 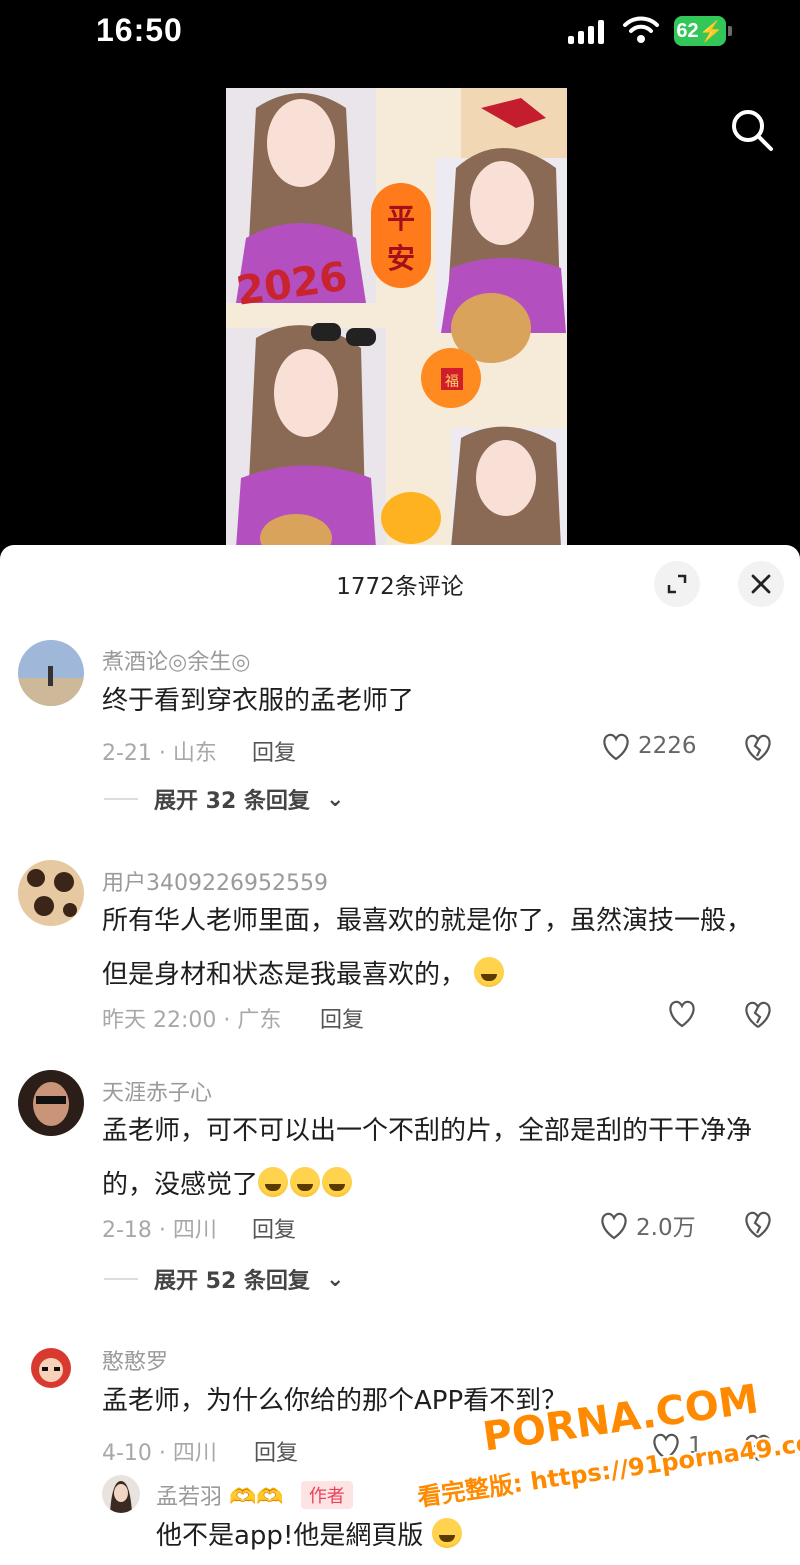 I want to click on comment-meta: 昨天 22:00 · 广东, so click(x=192, y=1020).